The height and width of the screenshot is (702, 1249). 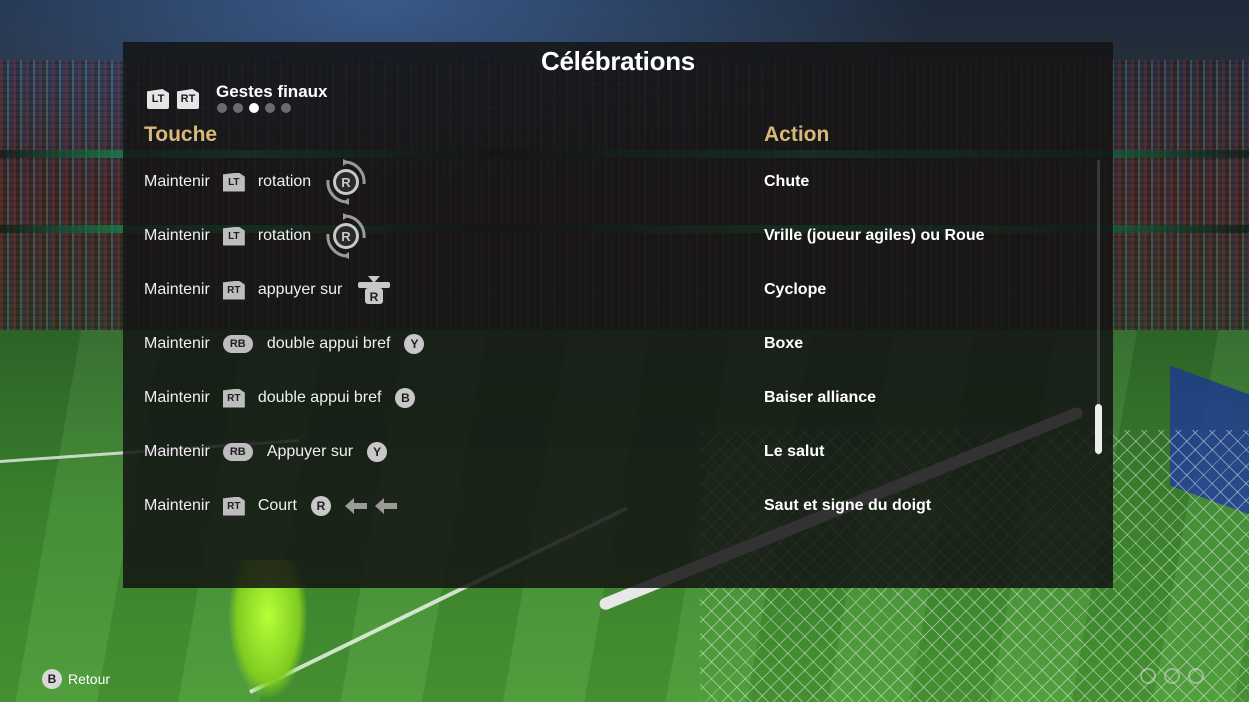 What do you see at coordinates (320, 506) in the screenshot?
I see `r-stick-icon: R` at bounding box center [320, 506].